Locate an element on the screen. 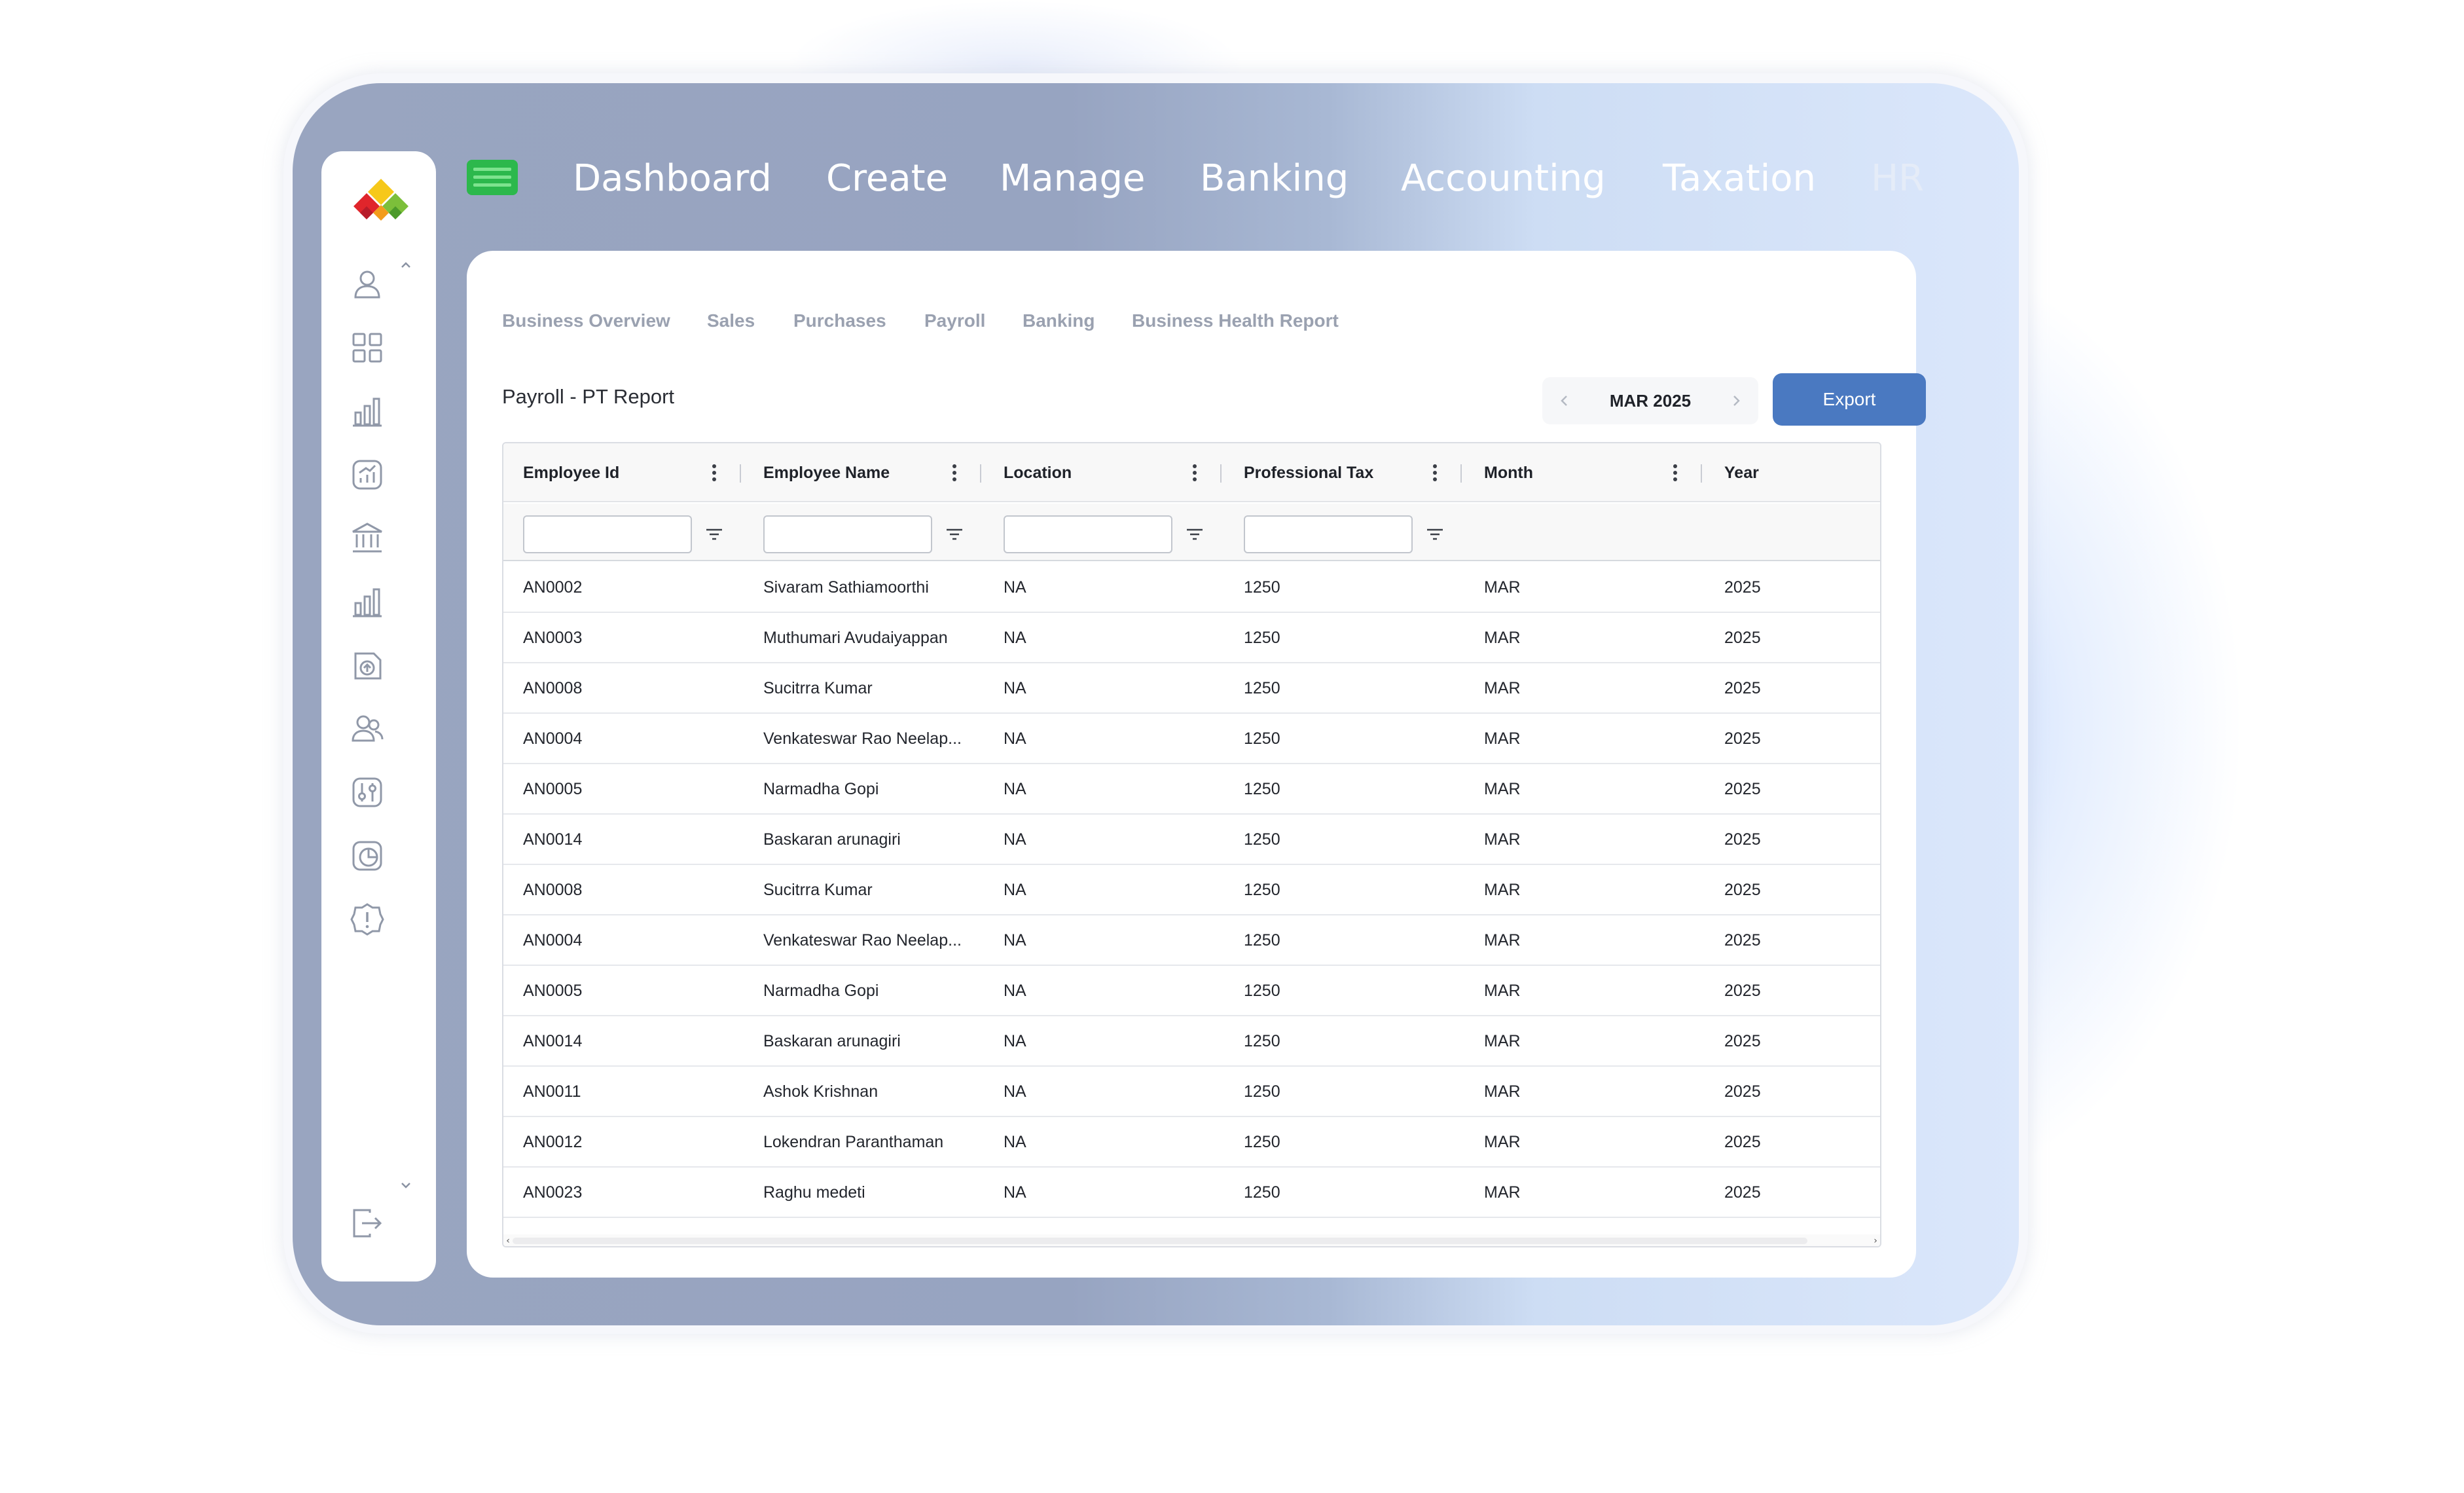 This screenshot has height=1493, width=2464. table-row: AN0023 Raghu medeti NA 1250 MAR 2025 is located at coordinates (1191, 1193).